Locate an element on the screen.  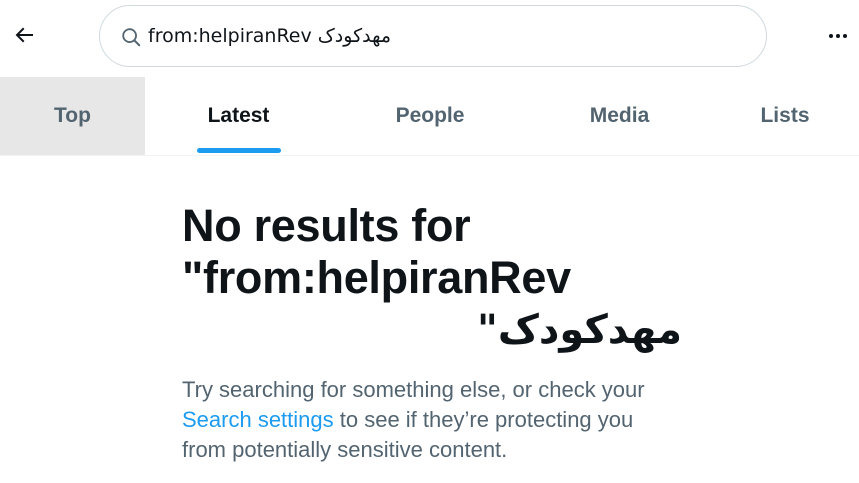
tab-top: Top is located at coordinates (72, 116).